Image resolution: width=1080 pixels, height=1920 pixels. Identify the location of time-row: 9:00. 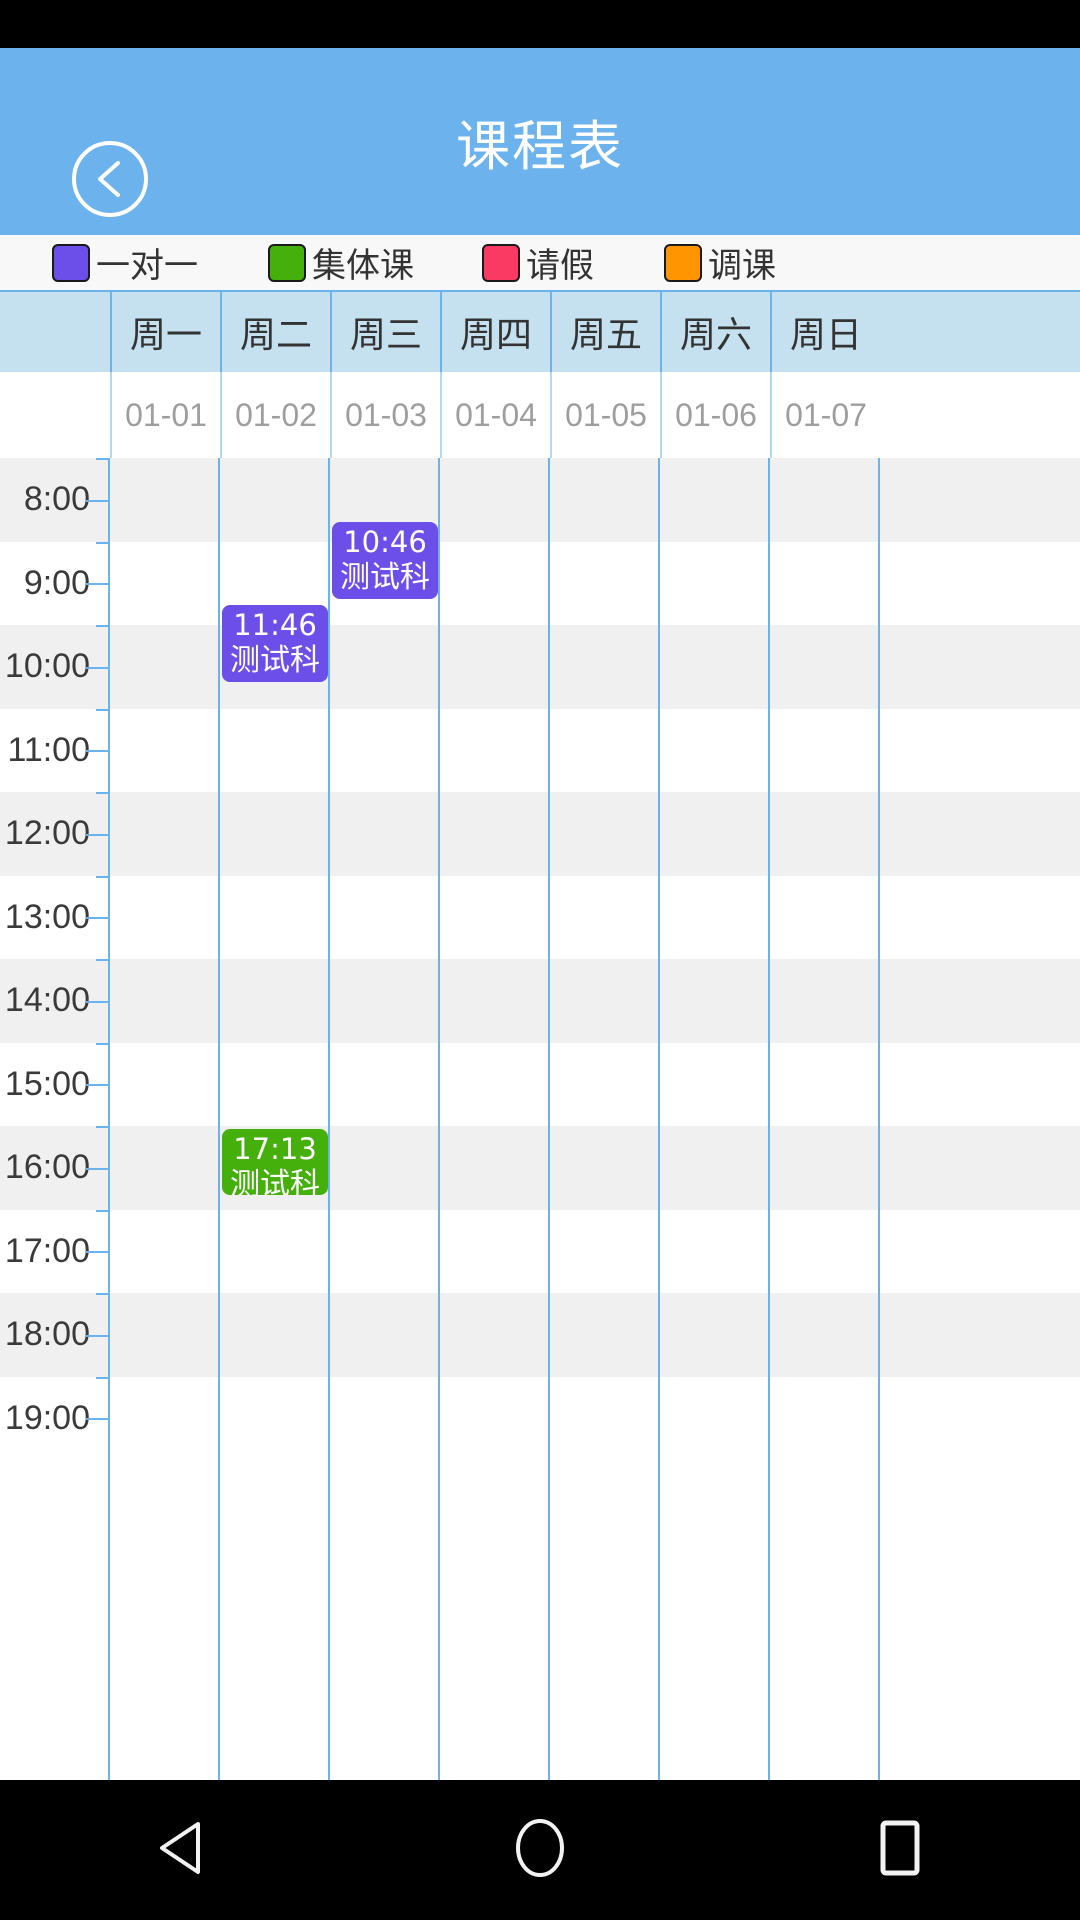
(540, 583).